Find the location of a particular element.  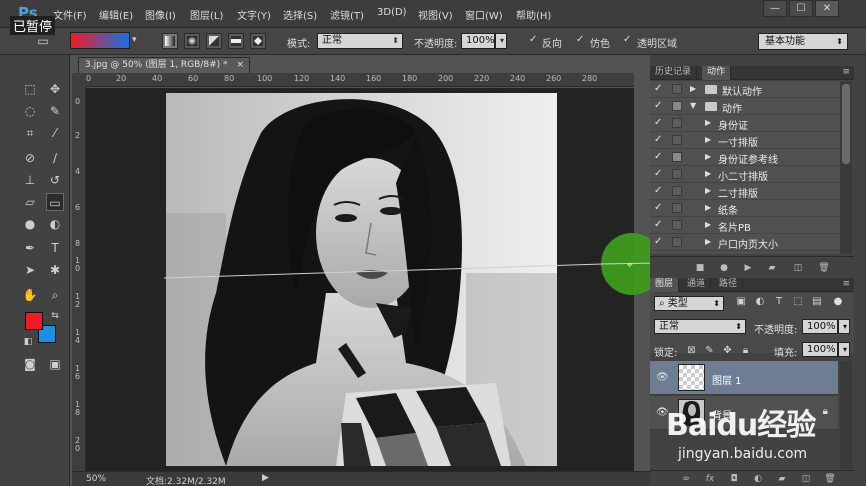

shape-tool-icon: ✱ is located at coordinates (55, 270).